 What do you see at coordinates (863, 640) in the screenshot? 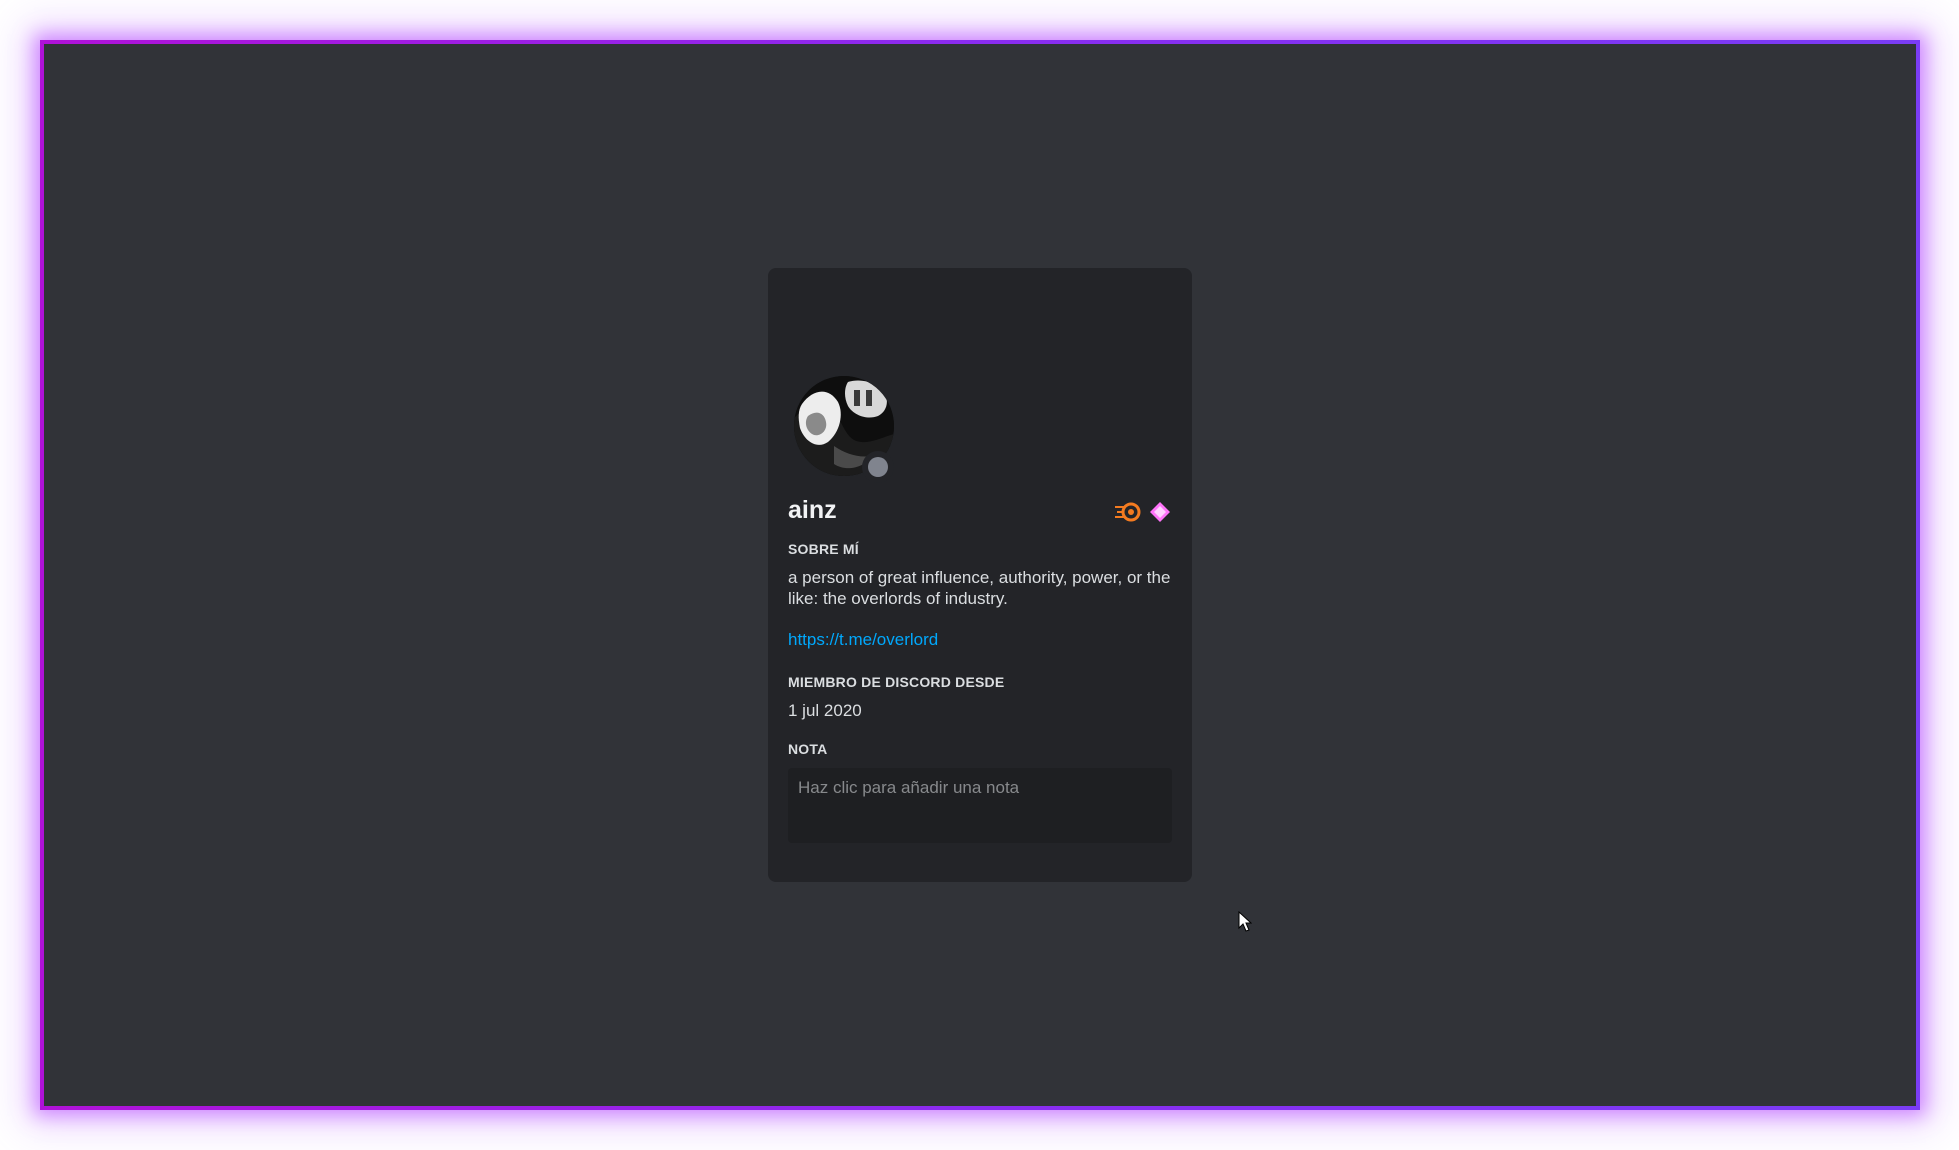
I see `about-me-link: https://t.me/overlord` at bounding box center [863, 640].